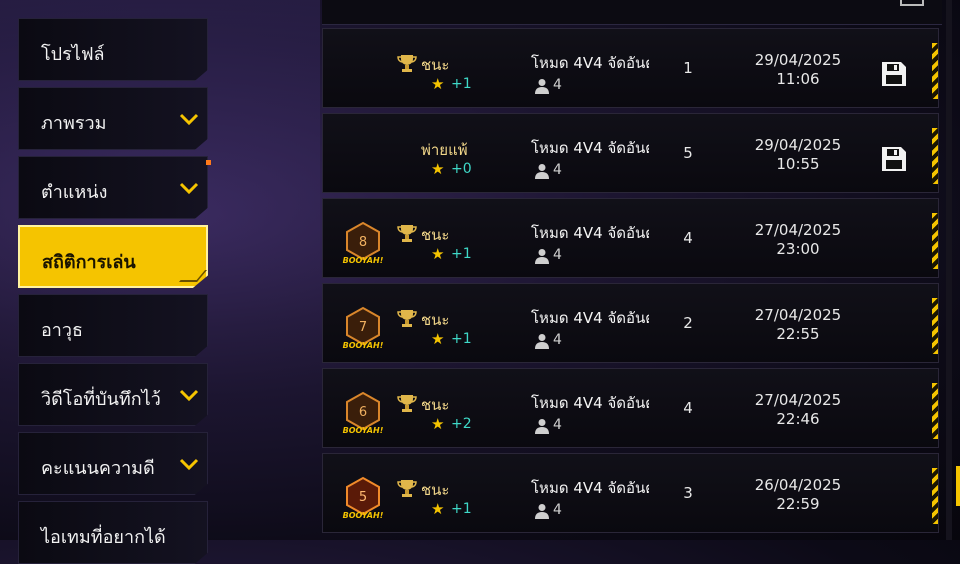 This screenshot has width=960, height=564. Describe the element at coordinates (798, 164) in the screenshot. I see `match-time: 10:55` at that location.